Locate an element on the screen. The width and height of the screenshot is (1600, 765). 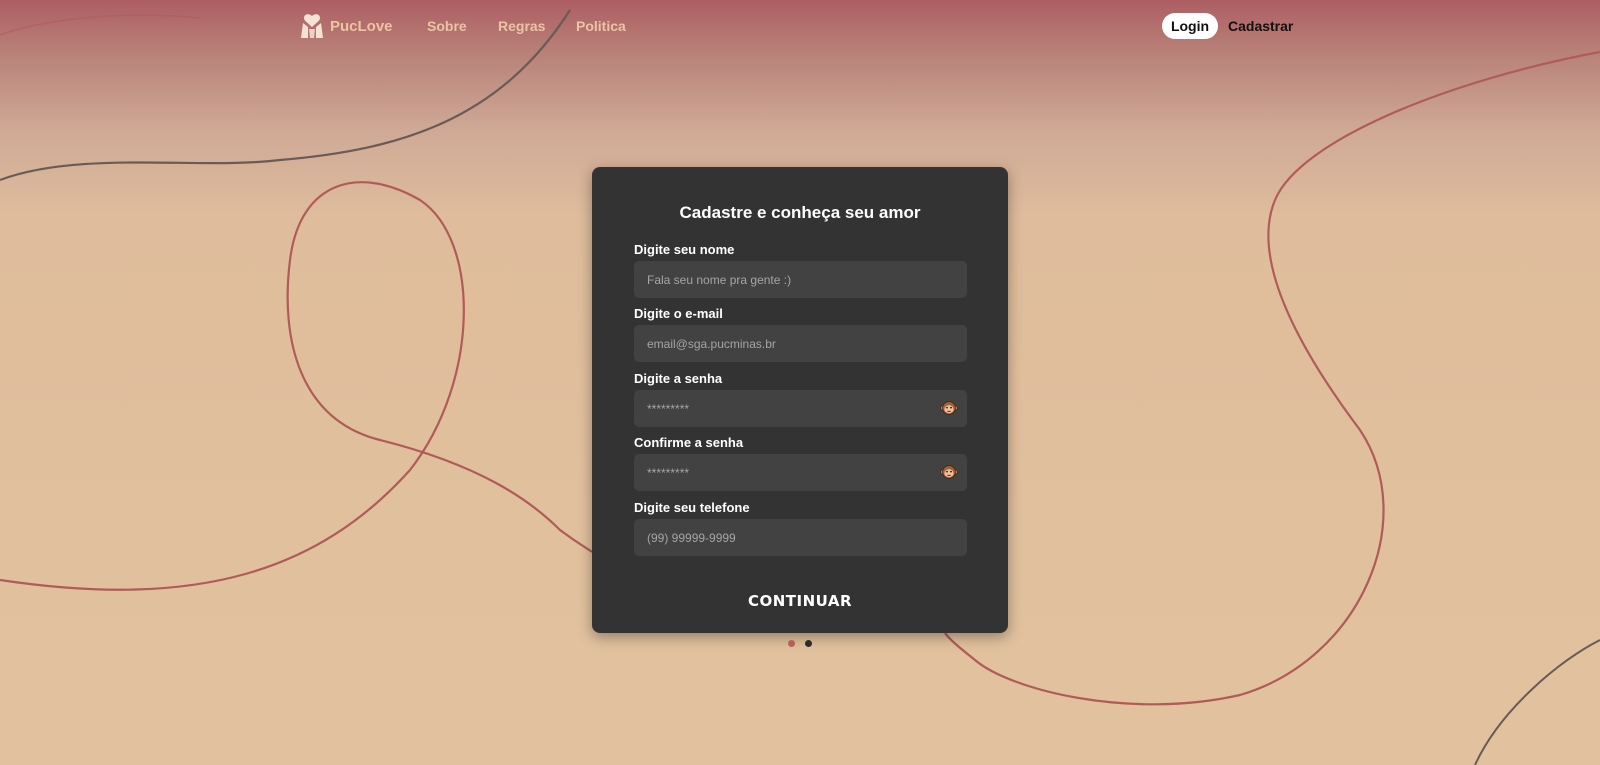
phone-input is located at coordinates (800, 537).